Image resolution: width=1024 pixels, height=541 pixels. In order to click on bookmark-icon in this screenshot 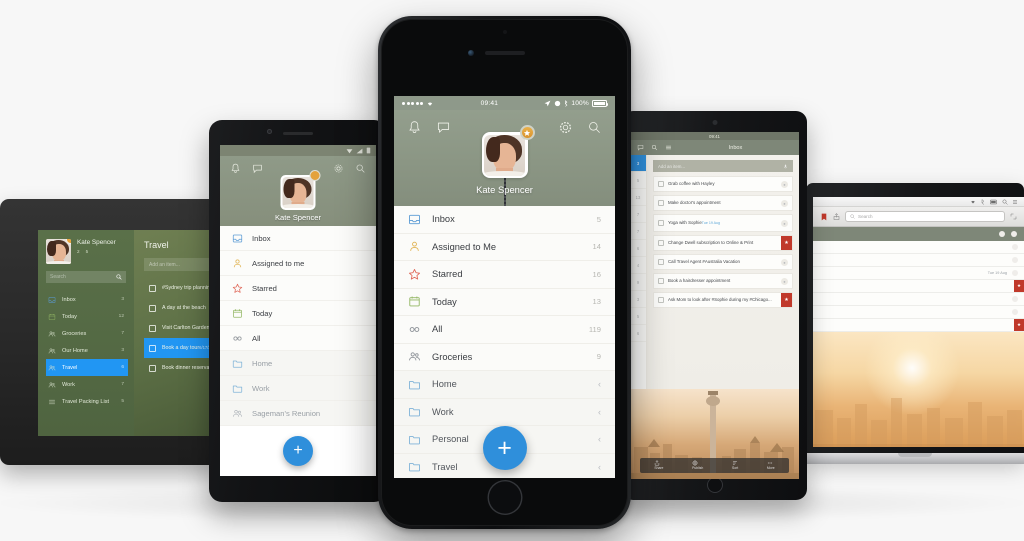, I will do `click(824, 217)`.